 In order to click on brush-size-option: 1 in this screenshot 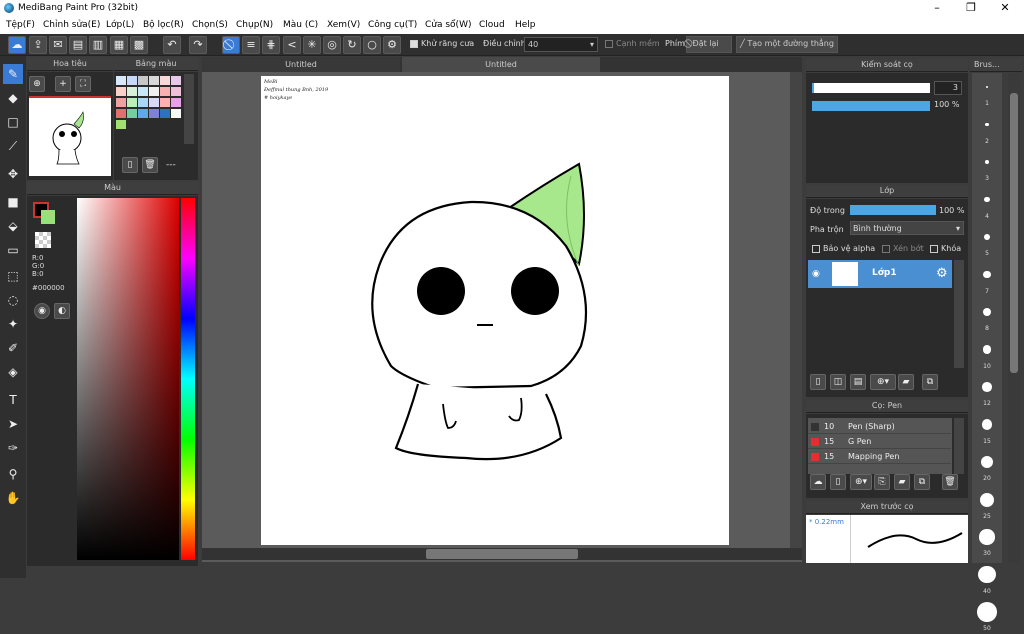, I will do `click(987, 91)`.